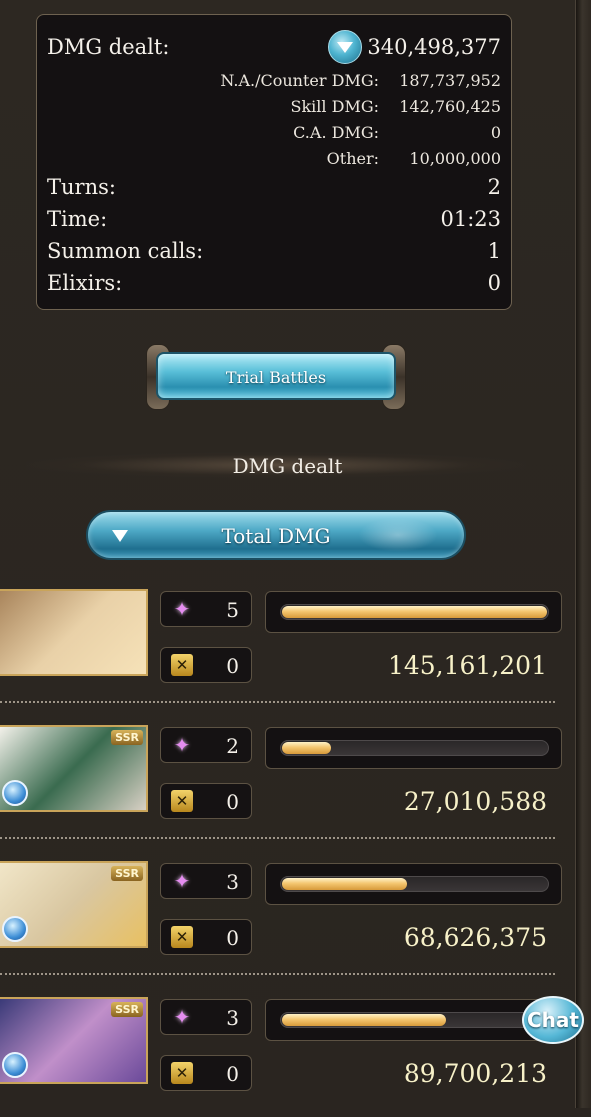 Image resolution: width=591 pixels, height=1117 pixels. I want to click on skill-count-pill: ✦ 5, so click(206, 609).